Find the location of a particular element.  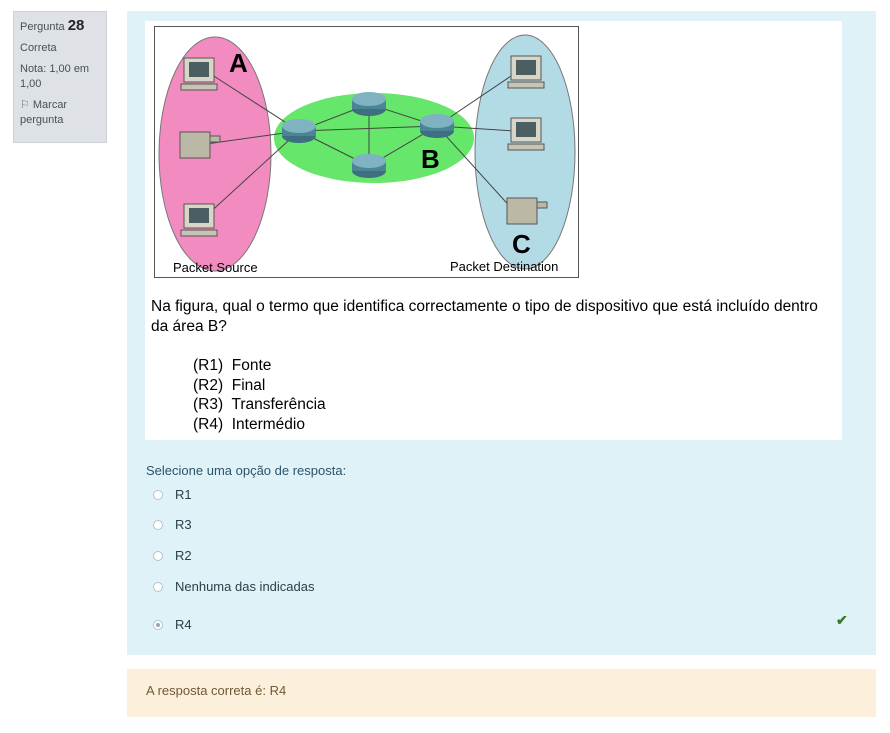

answer-option: R2 is located at coordinates (172, 555).